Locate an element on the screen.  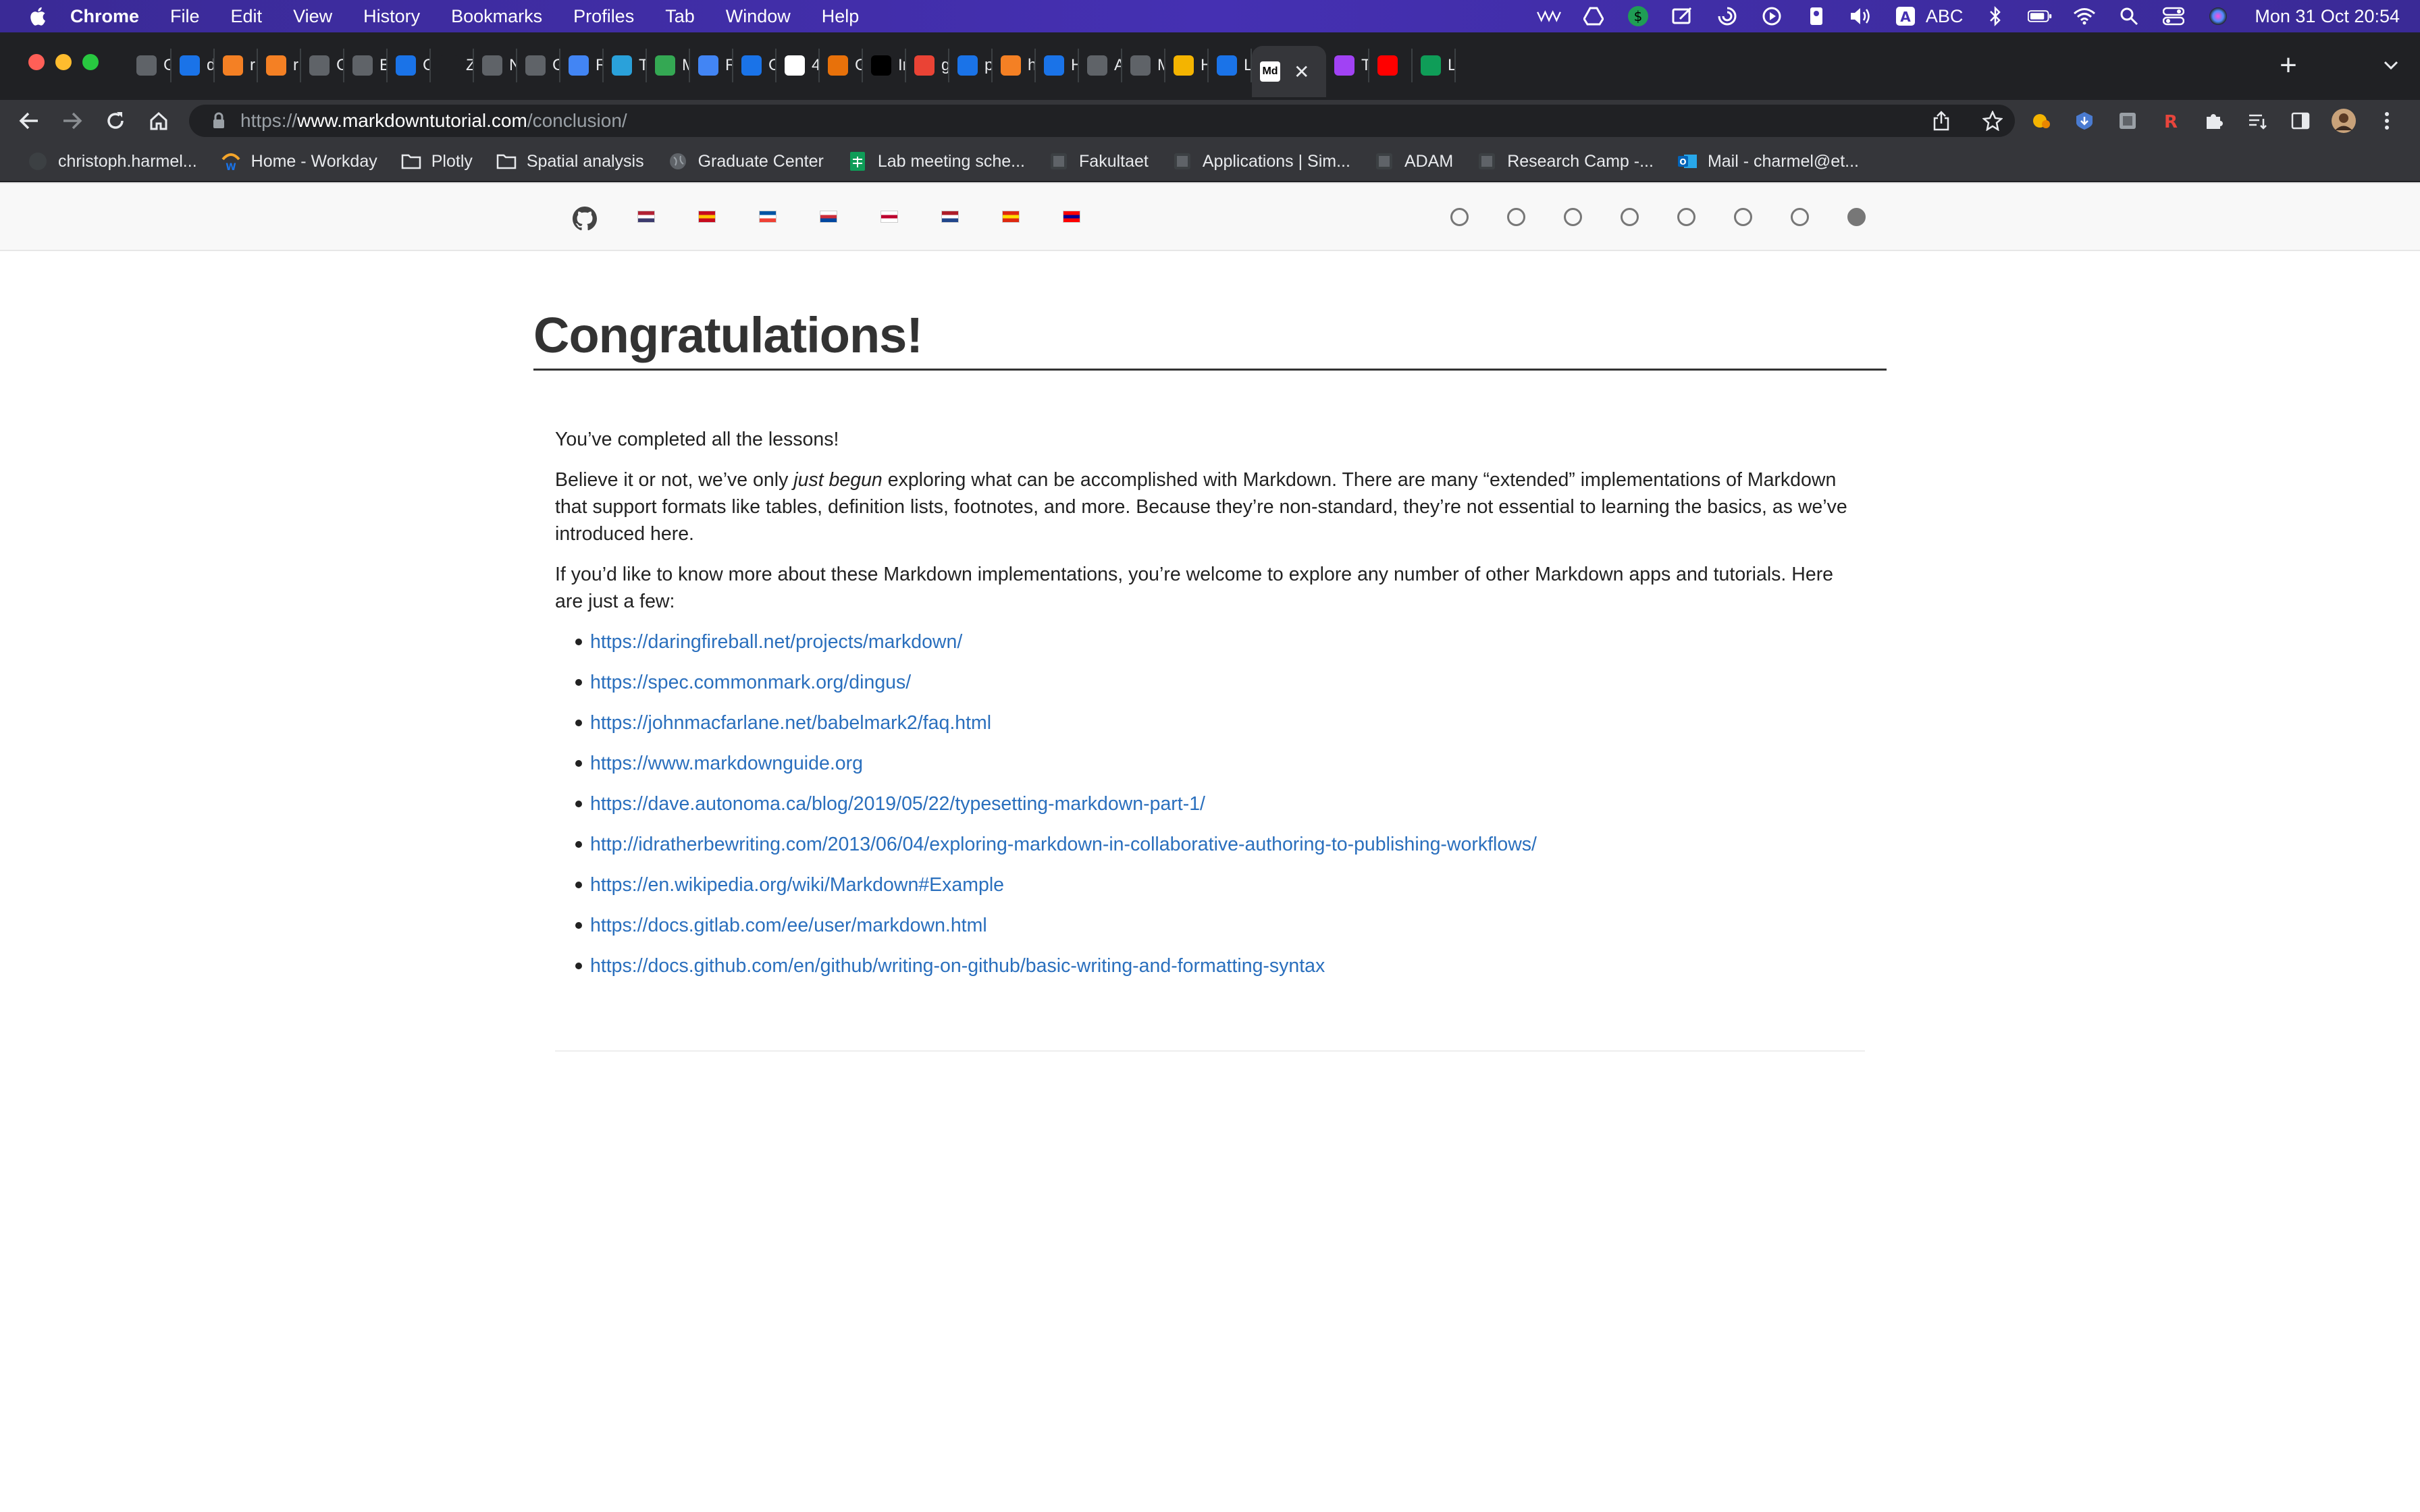
side-panel-icon is located at coordinates (2300, 120).